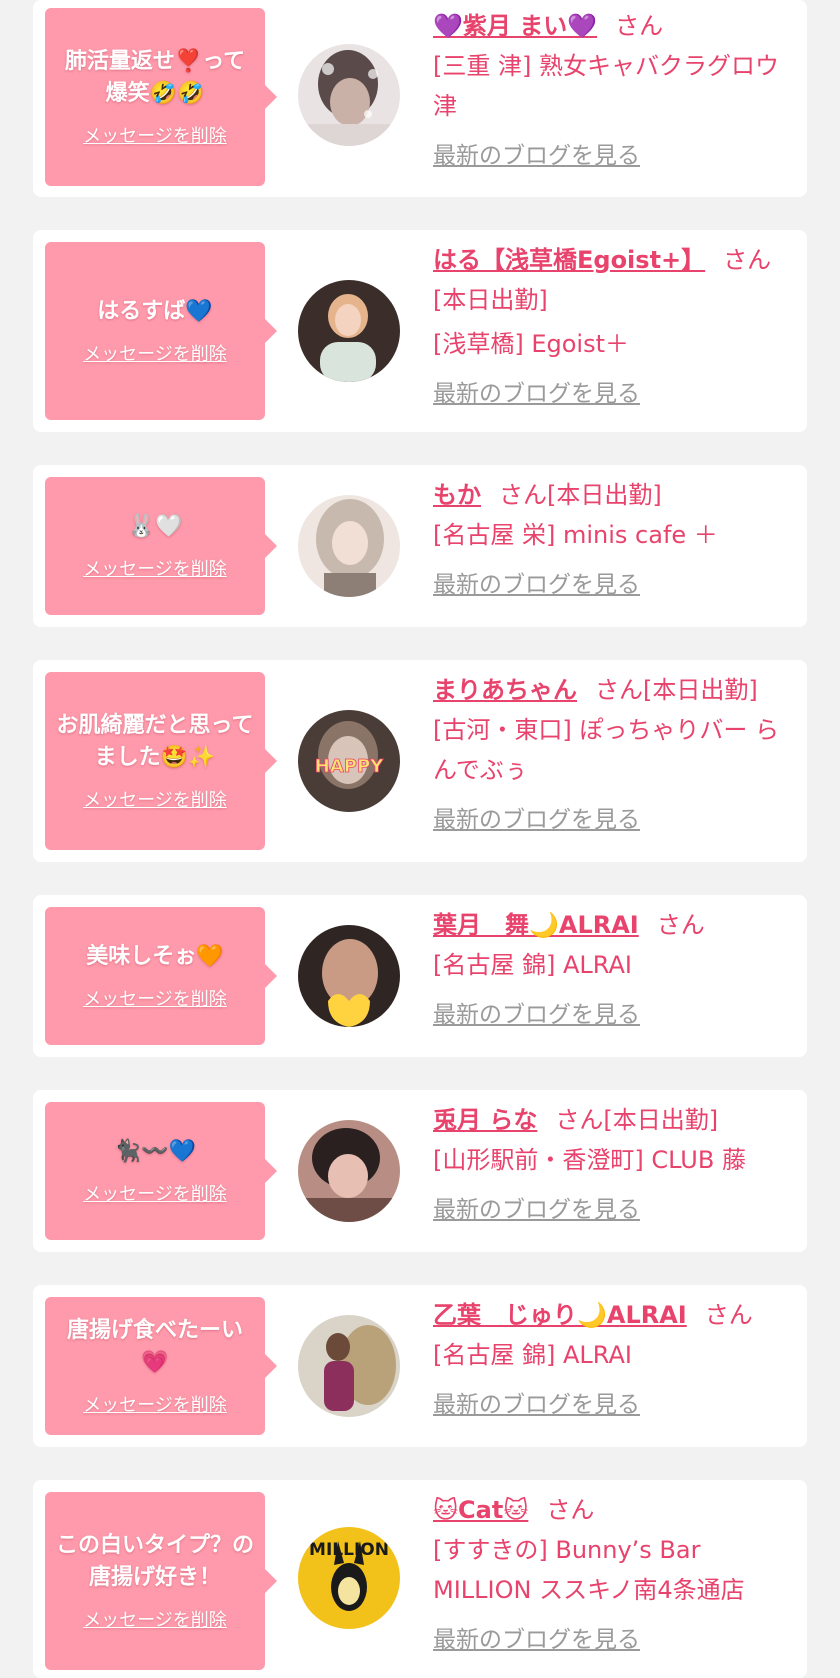 The width and height of the screenshot is (840, 1678). What do you see at coordinates (606, 750) in the screenshot?
I see `shop-name: [古河・東口] ぽっちゃりバー らんでぶぅ` at bounding box center [606, 750].